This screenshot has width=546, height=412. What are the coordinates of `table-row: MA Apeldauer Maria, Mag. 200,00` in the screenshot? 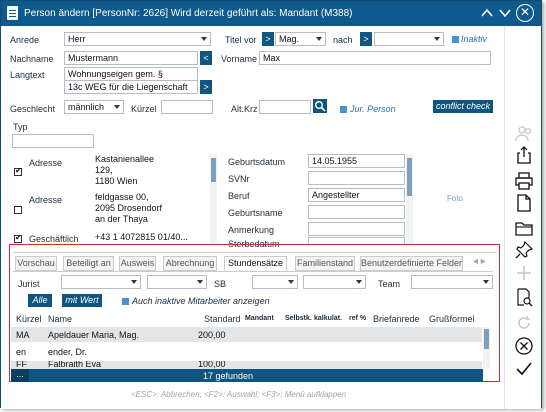 It's located at (246, 334).